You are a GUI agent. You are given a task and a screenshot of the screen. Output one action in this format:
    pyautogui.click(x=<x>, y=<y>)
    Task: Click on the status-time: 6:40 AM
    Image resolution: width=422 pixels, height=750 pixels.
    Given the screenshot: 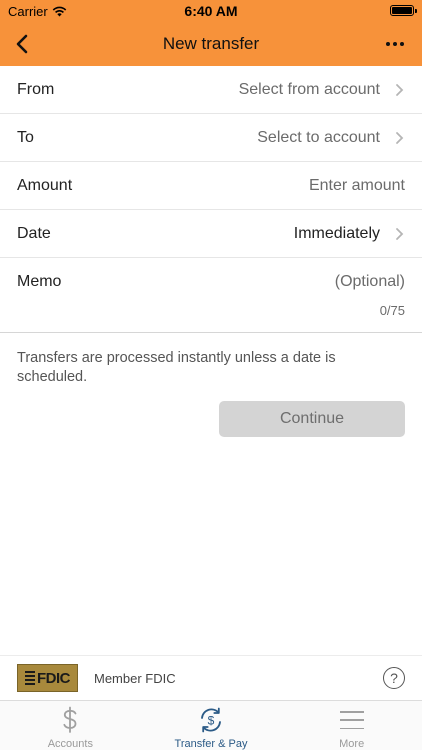 What is the action you would take?
    pyautogui.click(x=211, y=11)
    